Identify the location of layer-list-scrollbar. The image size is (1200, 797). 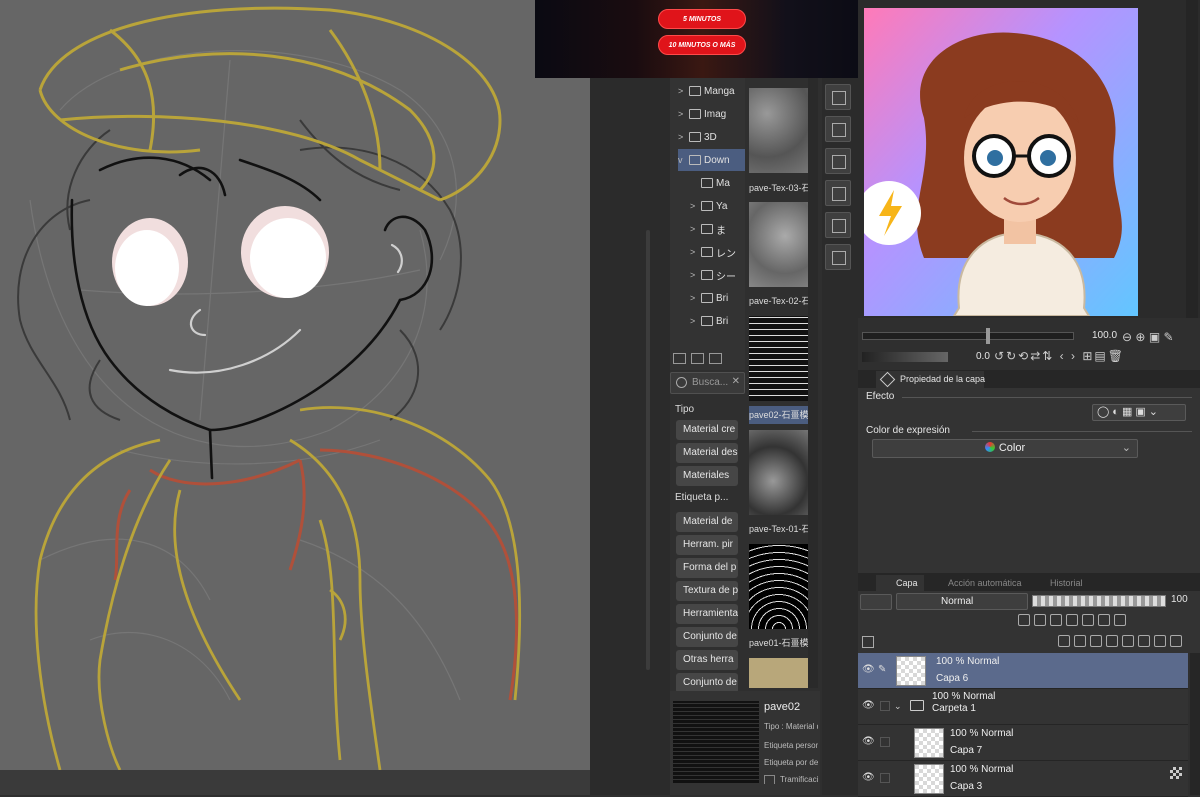
(1195, 724).